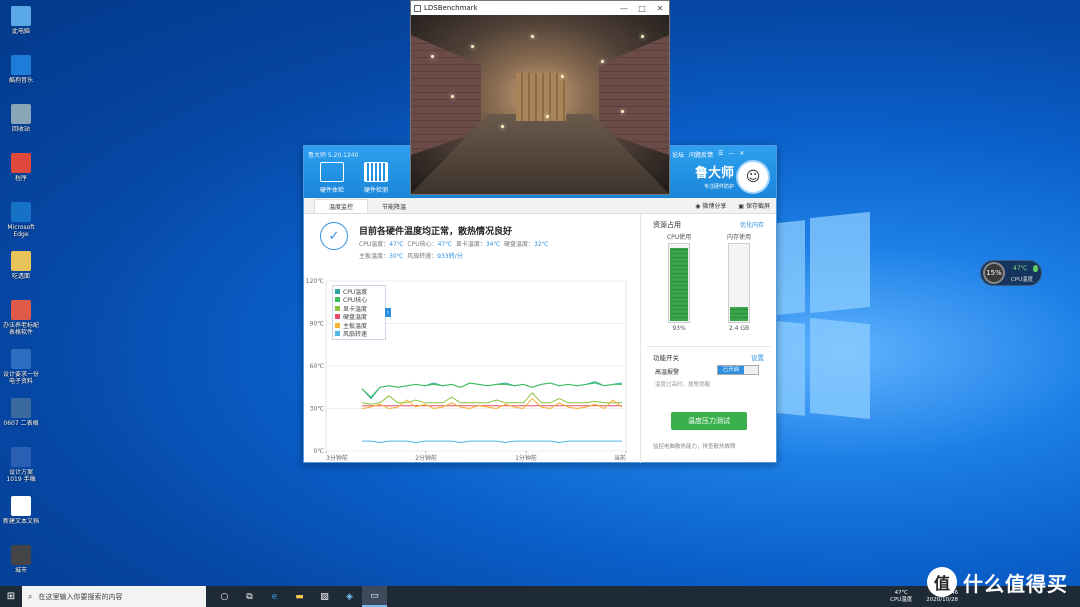 The height and width of the screenshot is (607, 1080). Describe the element at coordinates (333, 155) in the screenshot. I see `ludashi-version: 鲁大师 5.20.1240` at that location.